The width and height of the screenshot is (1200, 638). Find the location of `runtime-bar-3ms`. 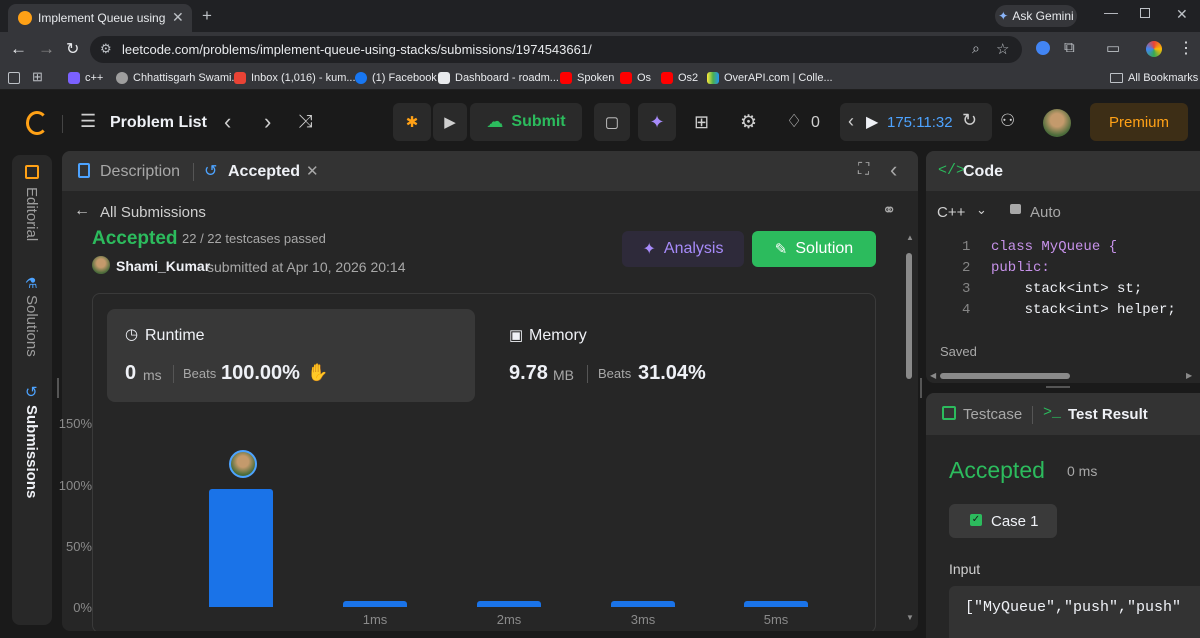

runtime-bar-3ms is located at coordinates (643, 604).